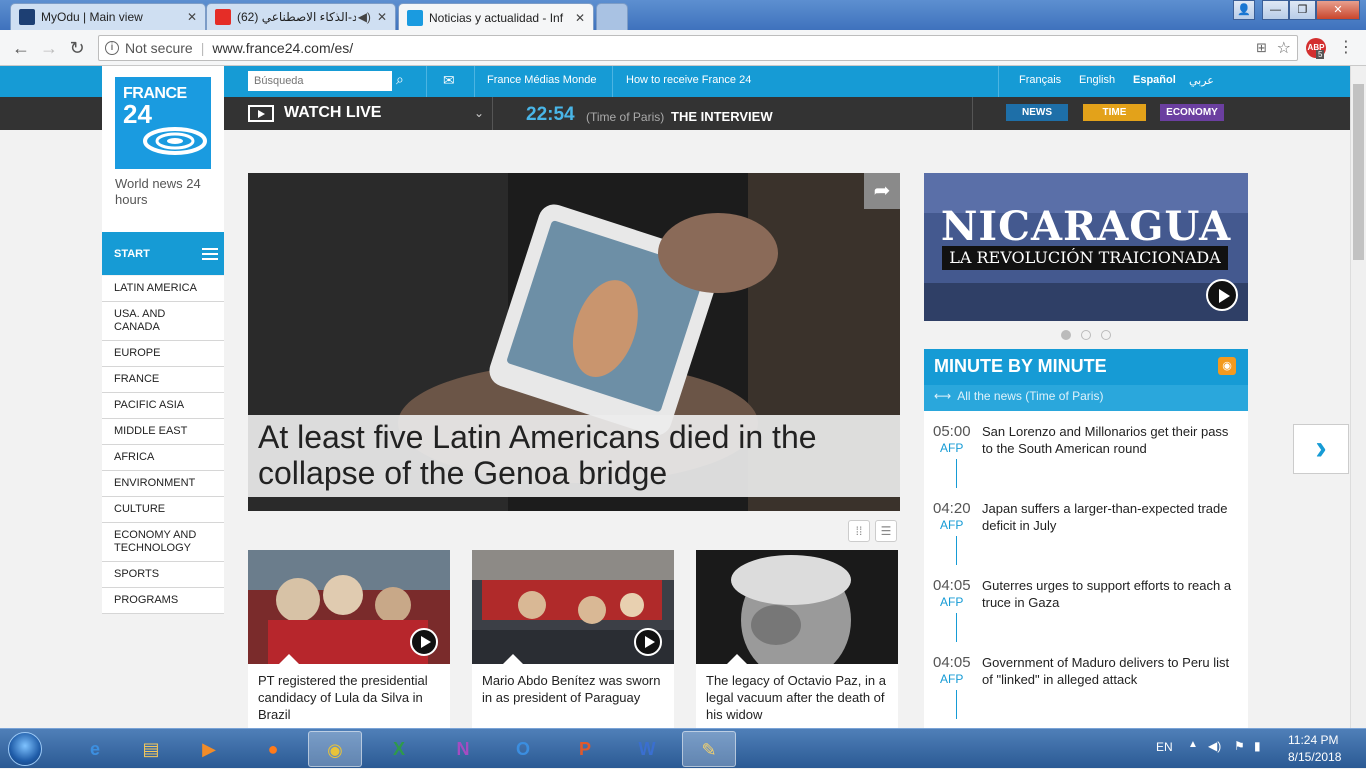 This screenshot has height=769, width=1366. Describe the element at coordinates (314, 113) in the screenshot. I see `watch-live-button: WATCH LIVE` at that location.